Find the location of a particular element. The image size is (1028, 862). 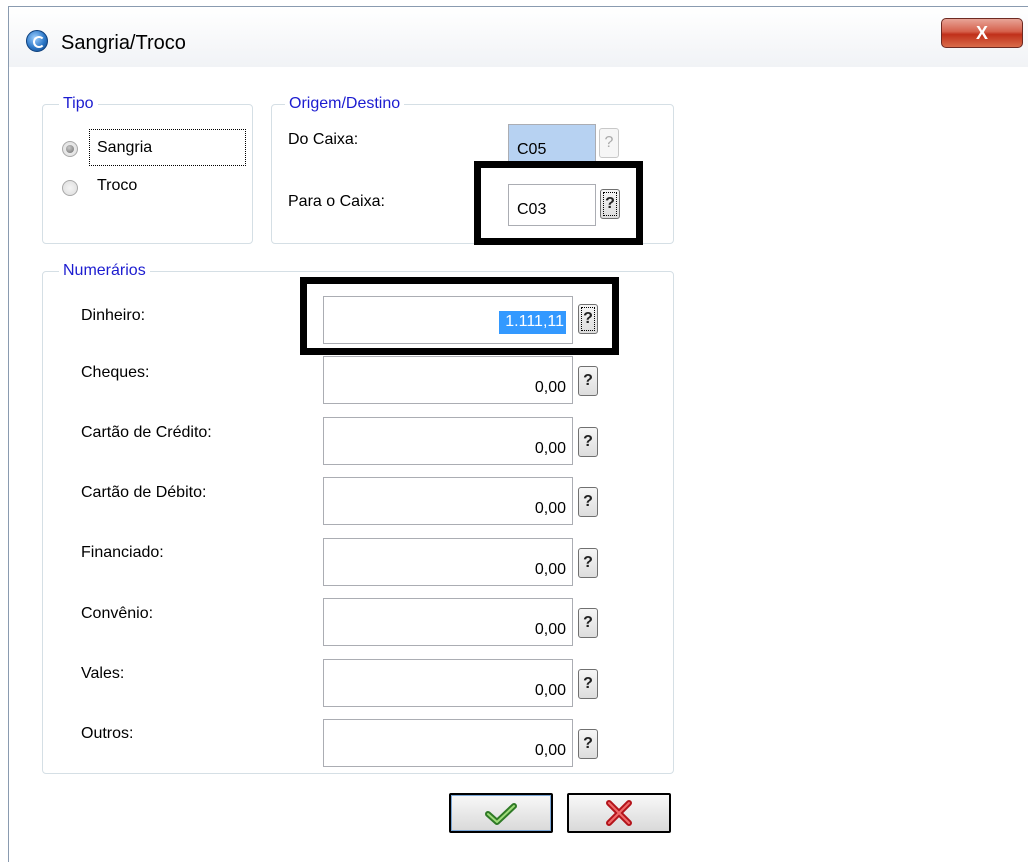

numerarios-legend: Numerários is located at coordinates (104, 271).